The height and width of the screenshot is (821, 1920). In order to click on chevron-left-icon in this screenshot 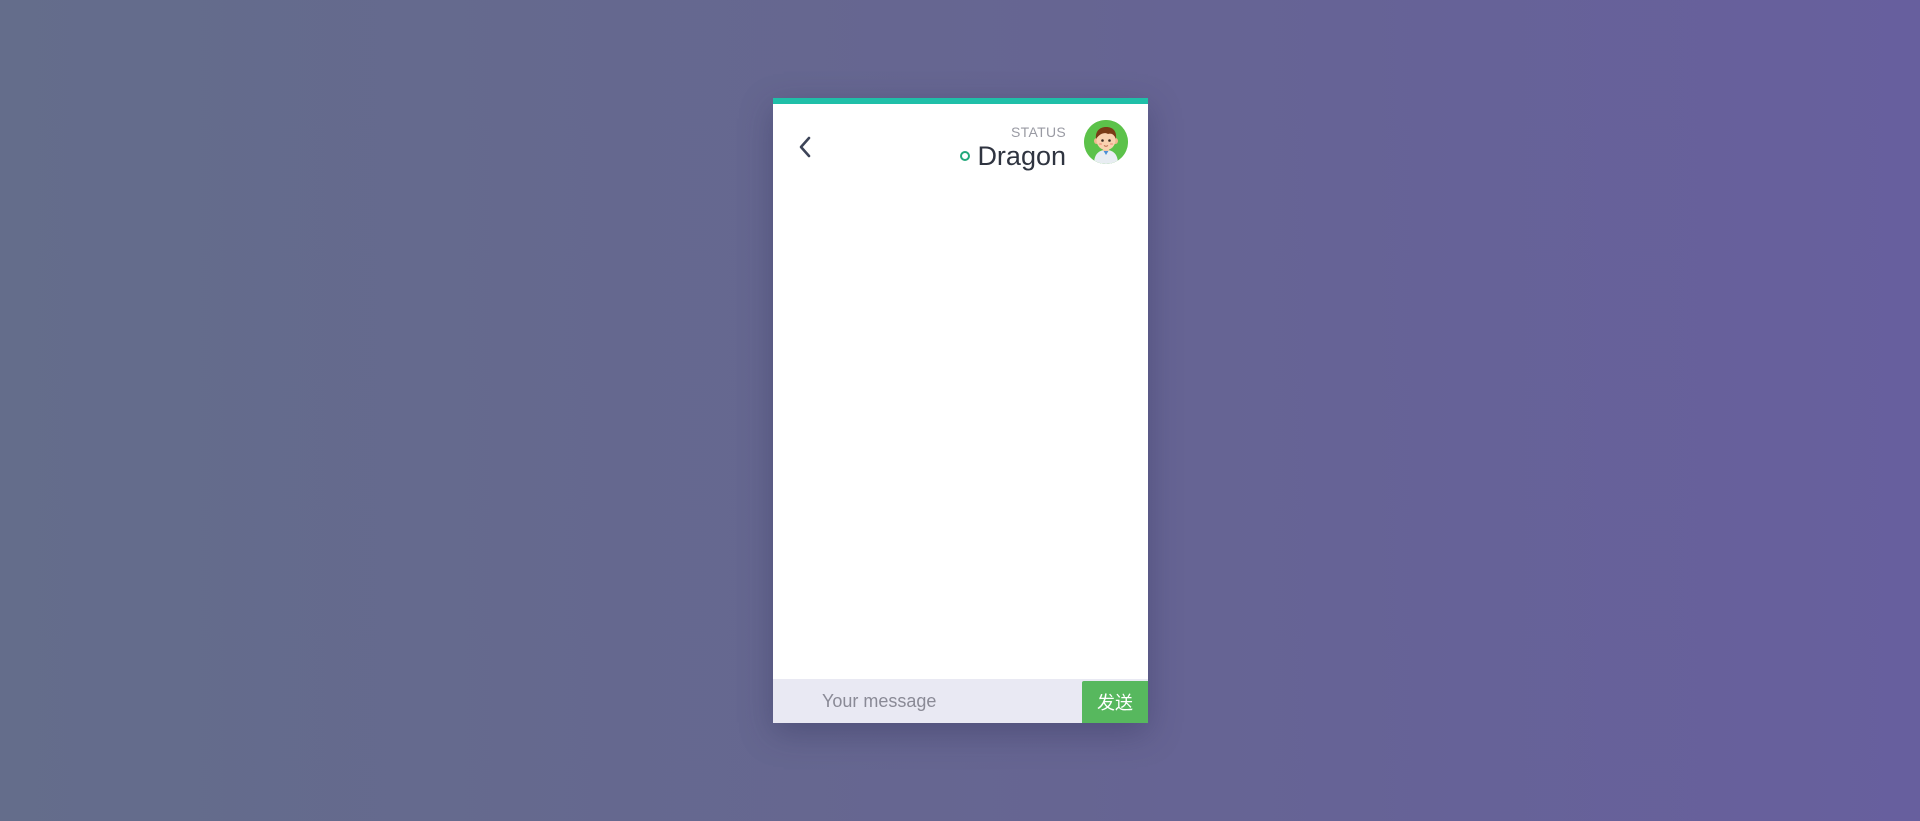, I will do `click(805, 147)`.